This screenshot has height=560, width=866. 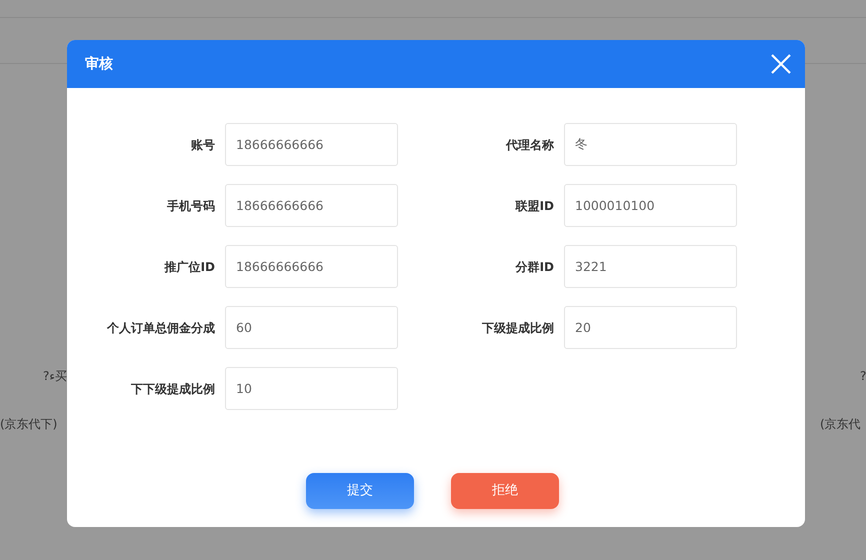 I want to click on submit-button: 提交, so click(x=360, y=491).